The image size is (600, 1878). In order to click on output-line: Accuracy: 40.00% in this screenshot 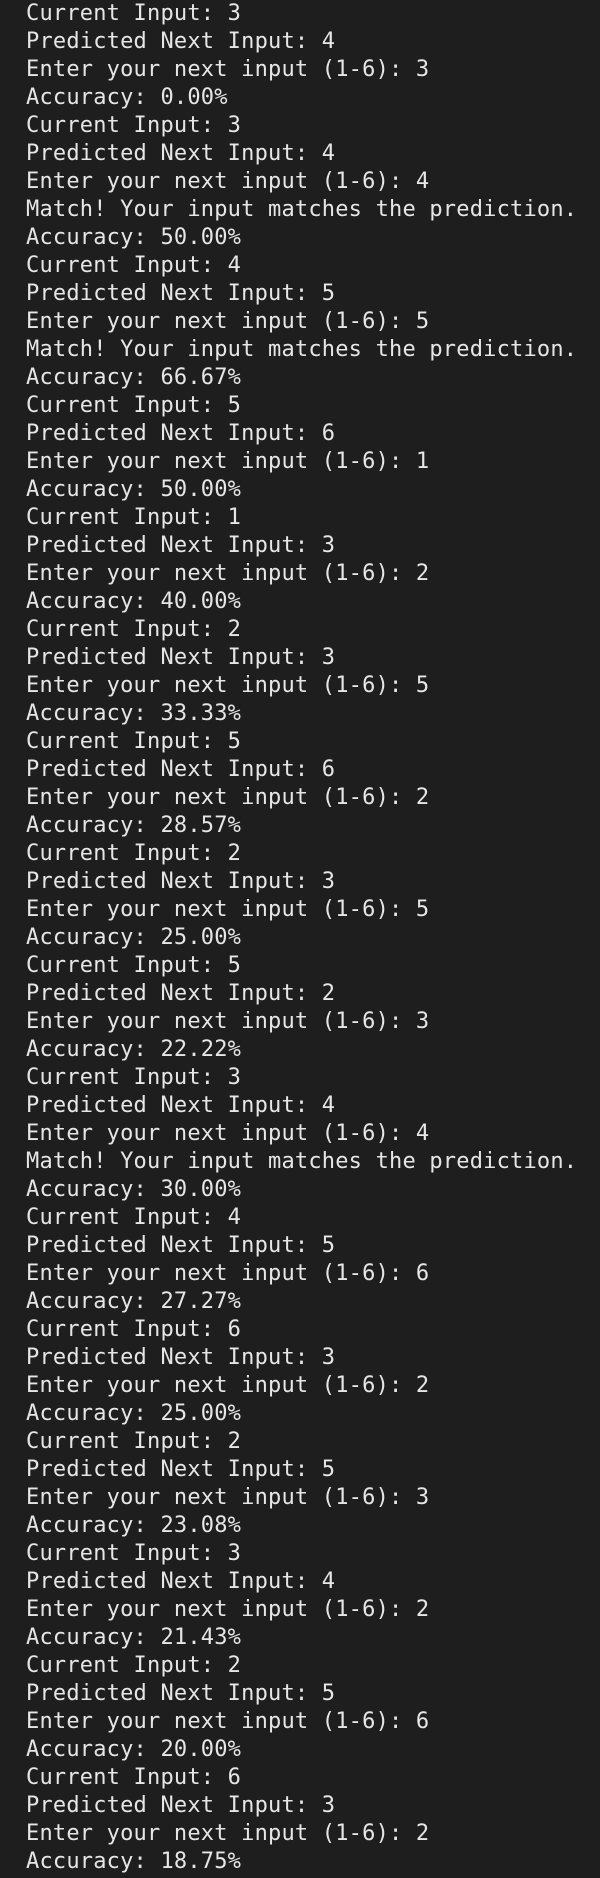, I will do `click(134, 601)`.